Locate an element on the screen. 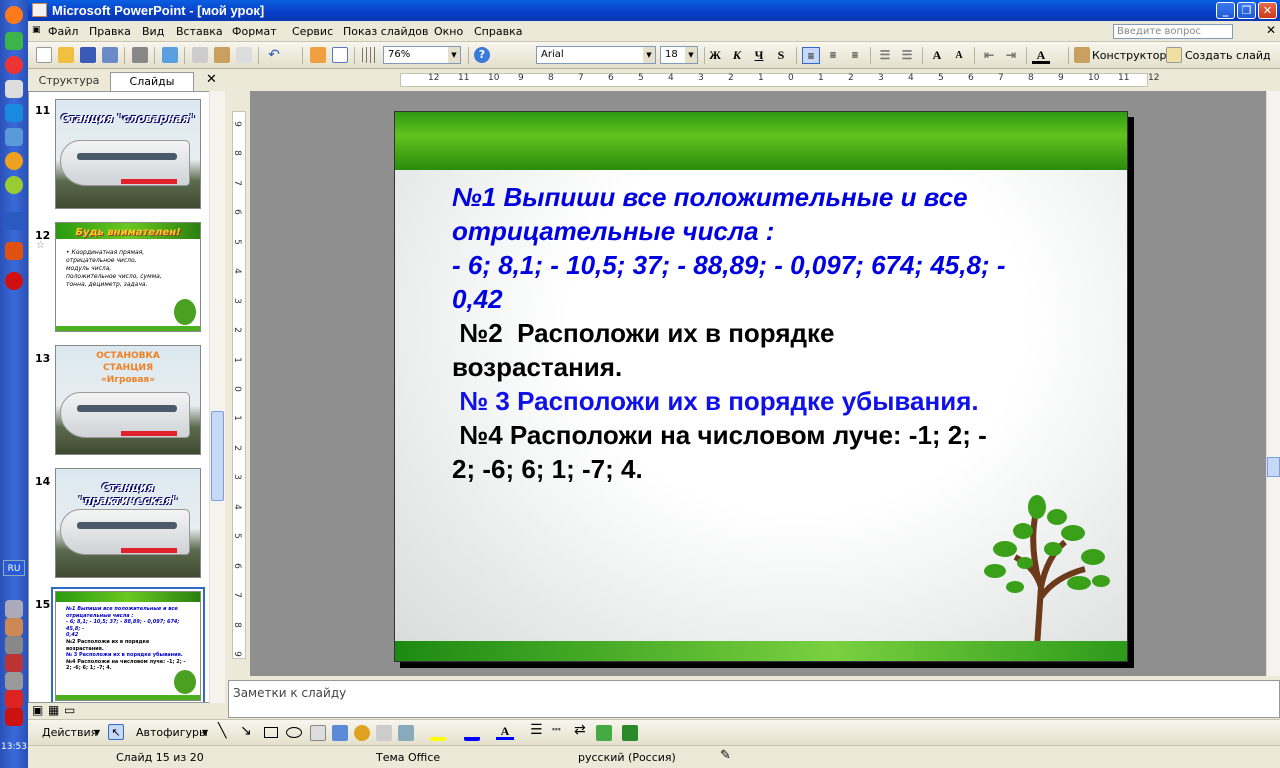 Image resolution: width=1280 pixels, height=768 pixels. paste-icon is located at coordinates (222, 55).